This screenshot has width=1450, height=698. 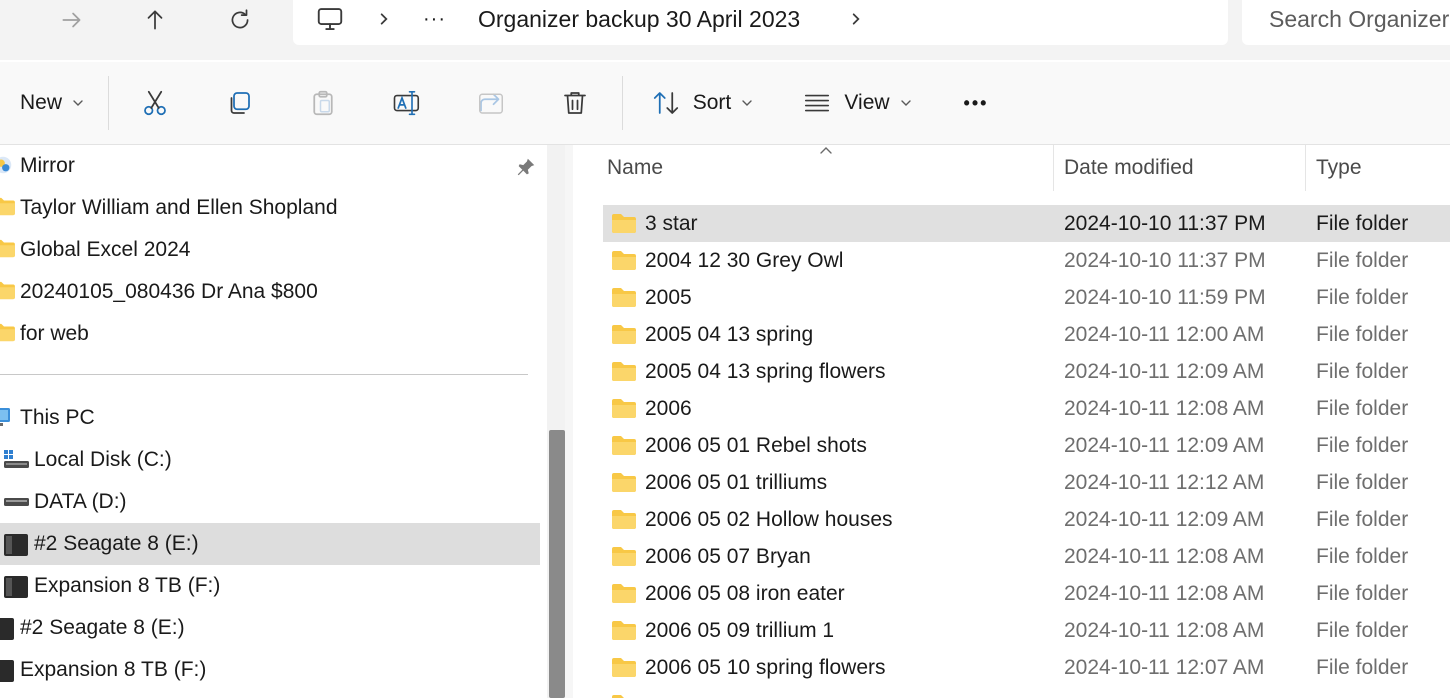 I want to click on nav-item-label: Expansion 8 TB (F:), so click(x=127, y=585).